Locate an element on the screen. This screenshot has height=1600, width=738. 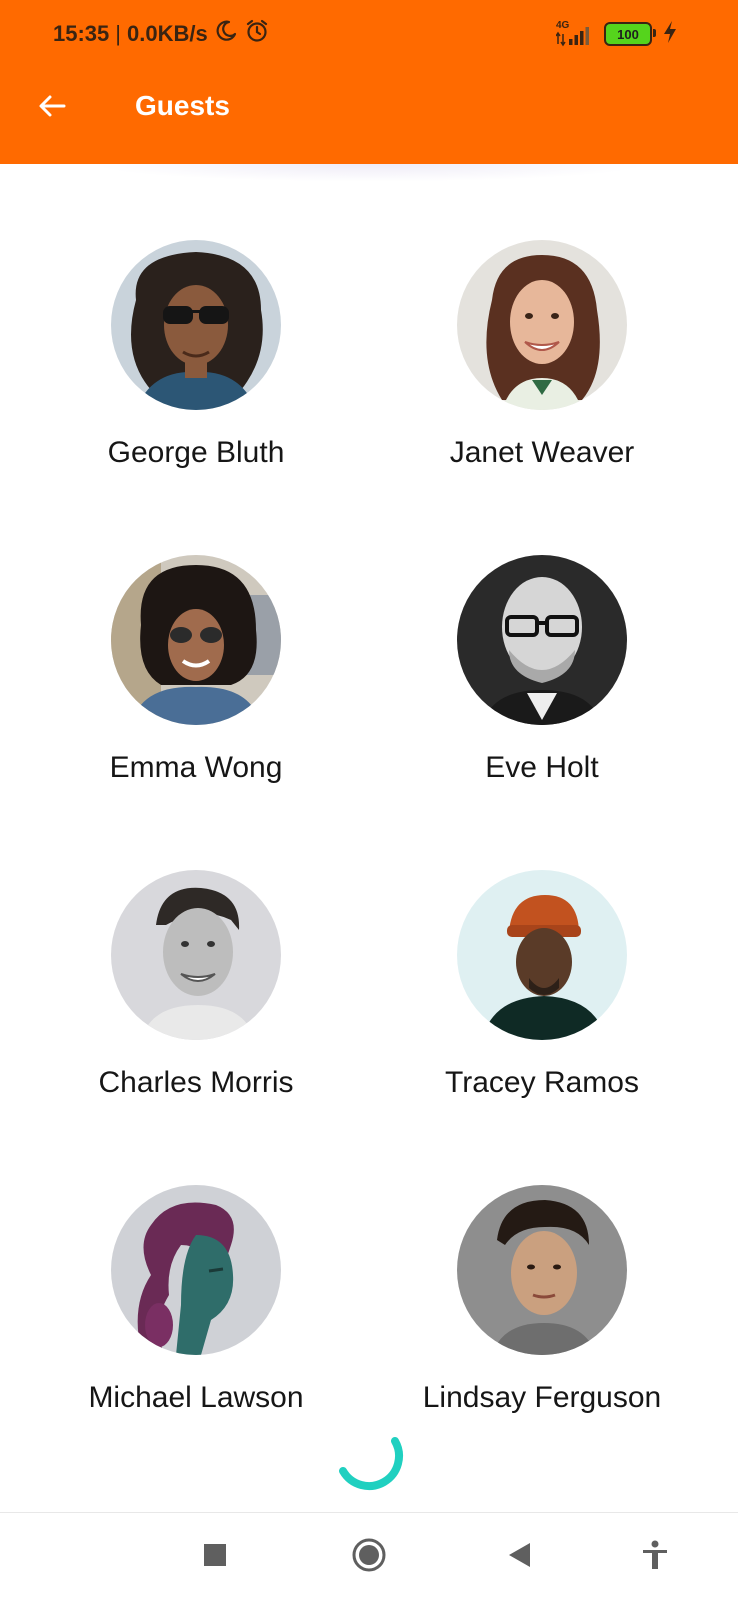
back-button is located at coordinates (52, 108).